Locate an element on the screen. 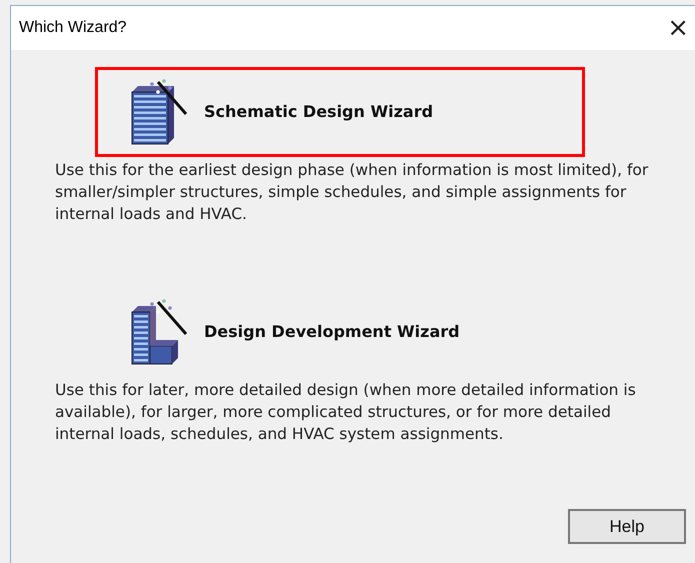 The width and height of the screenshot is (695, 563). wizard-option: Schematic Design Wizard is located at coordinates (340, 112).